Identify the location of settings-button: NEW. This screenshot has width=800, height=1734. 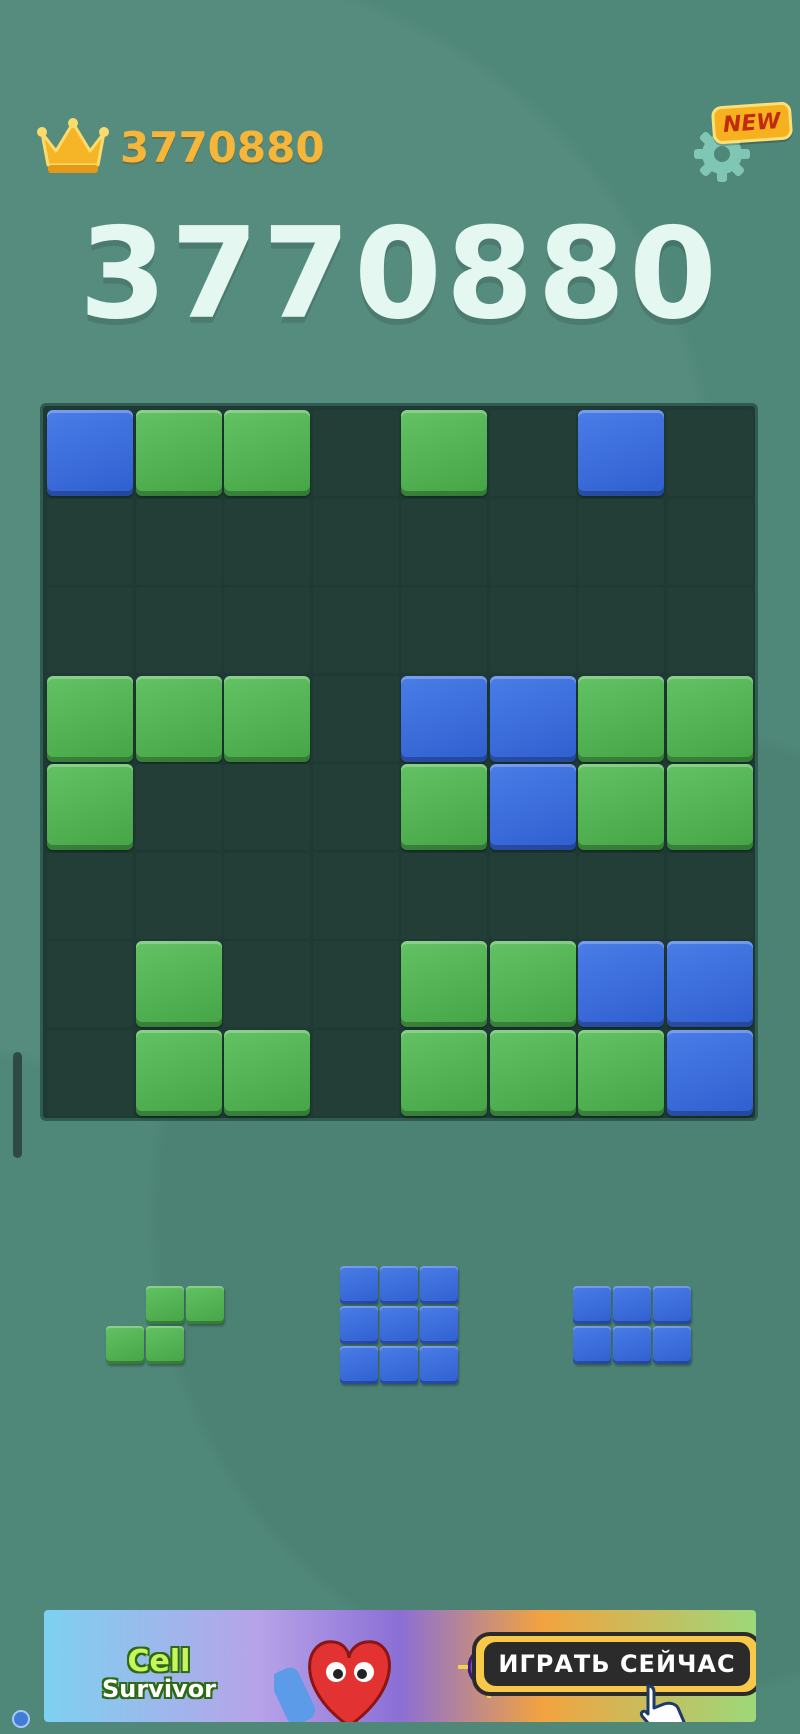
(741, 142).